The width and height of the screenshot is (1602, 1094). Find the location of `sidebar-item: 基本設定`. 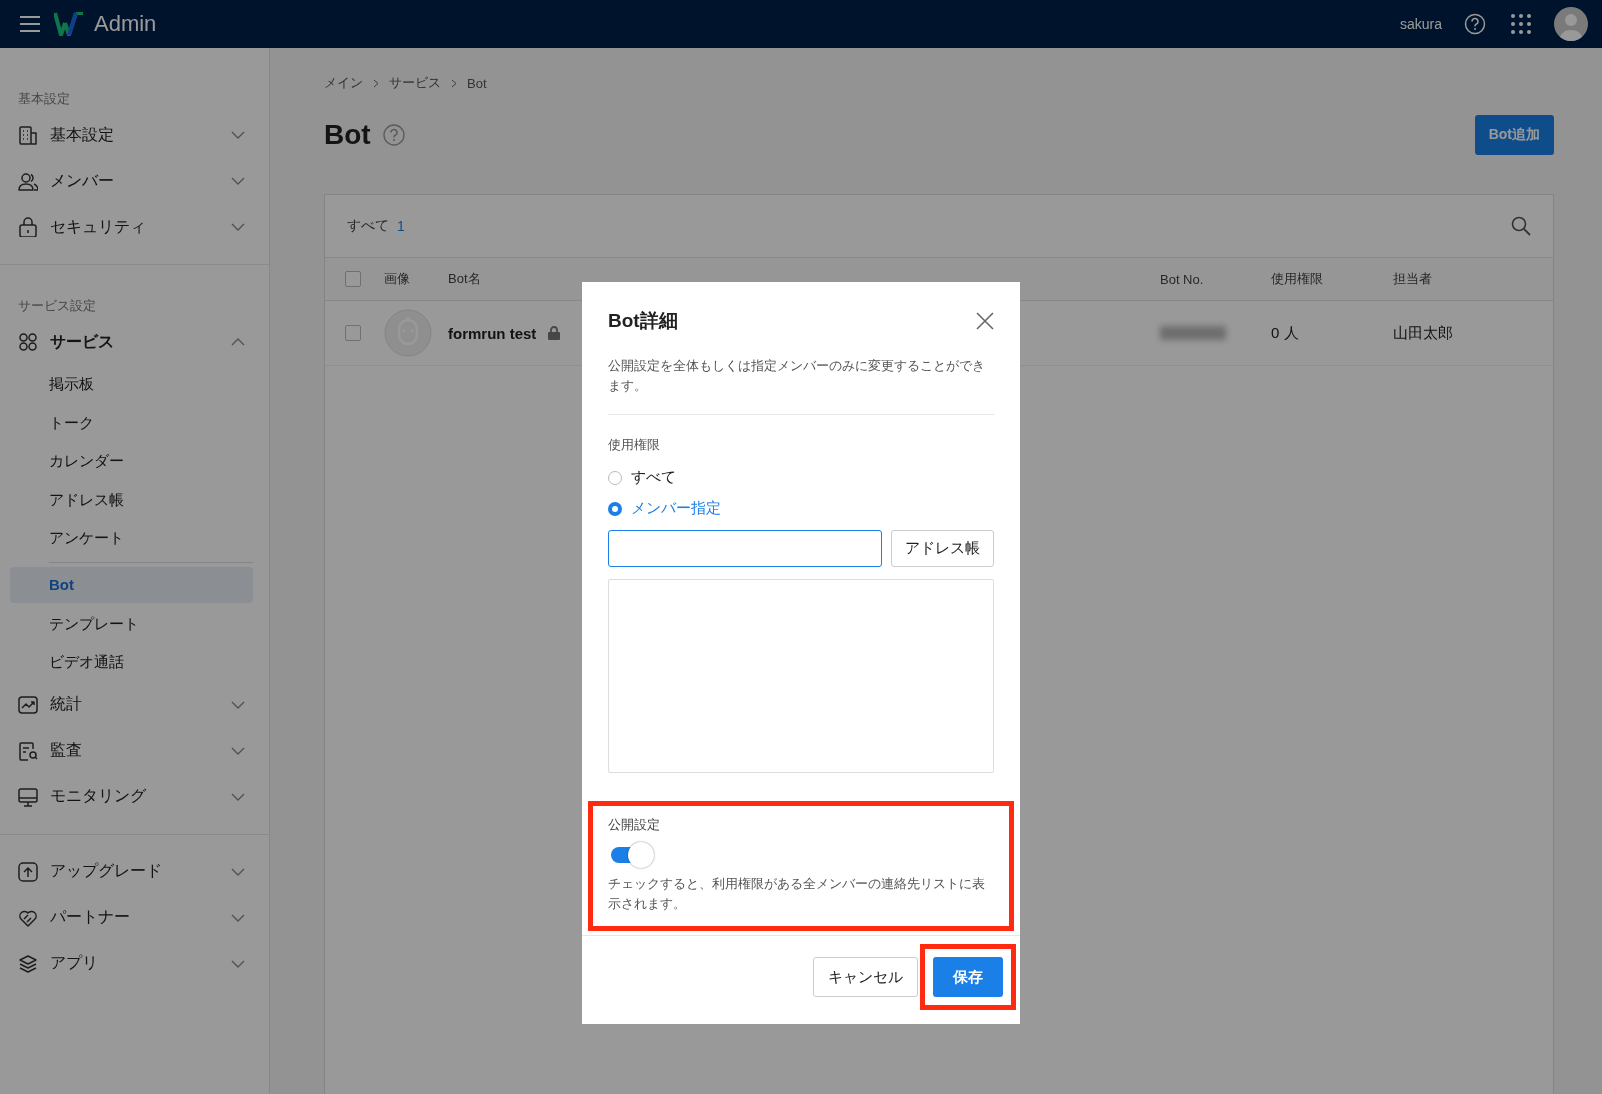

sidebar-item: 基本設定 is located at coordinates (134, 135).